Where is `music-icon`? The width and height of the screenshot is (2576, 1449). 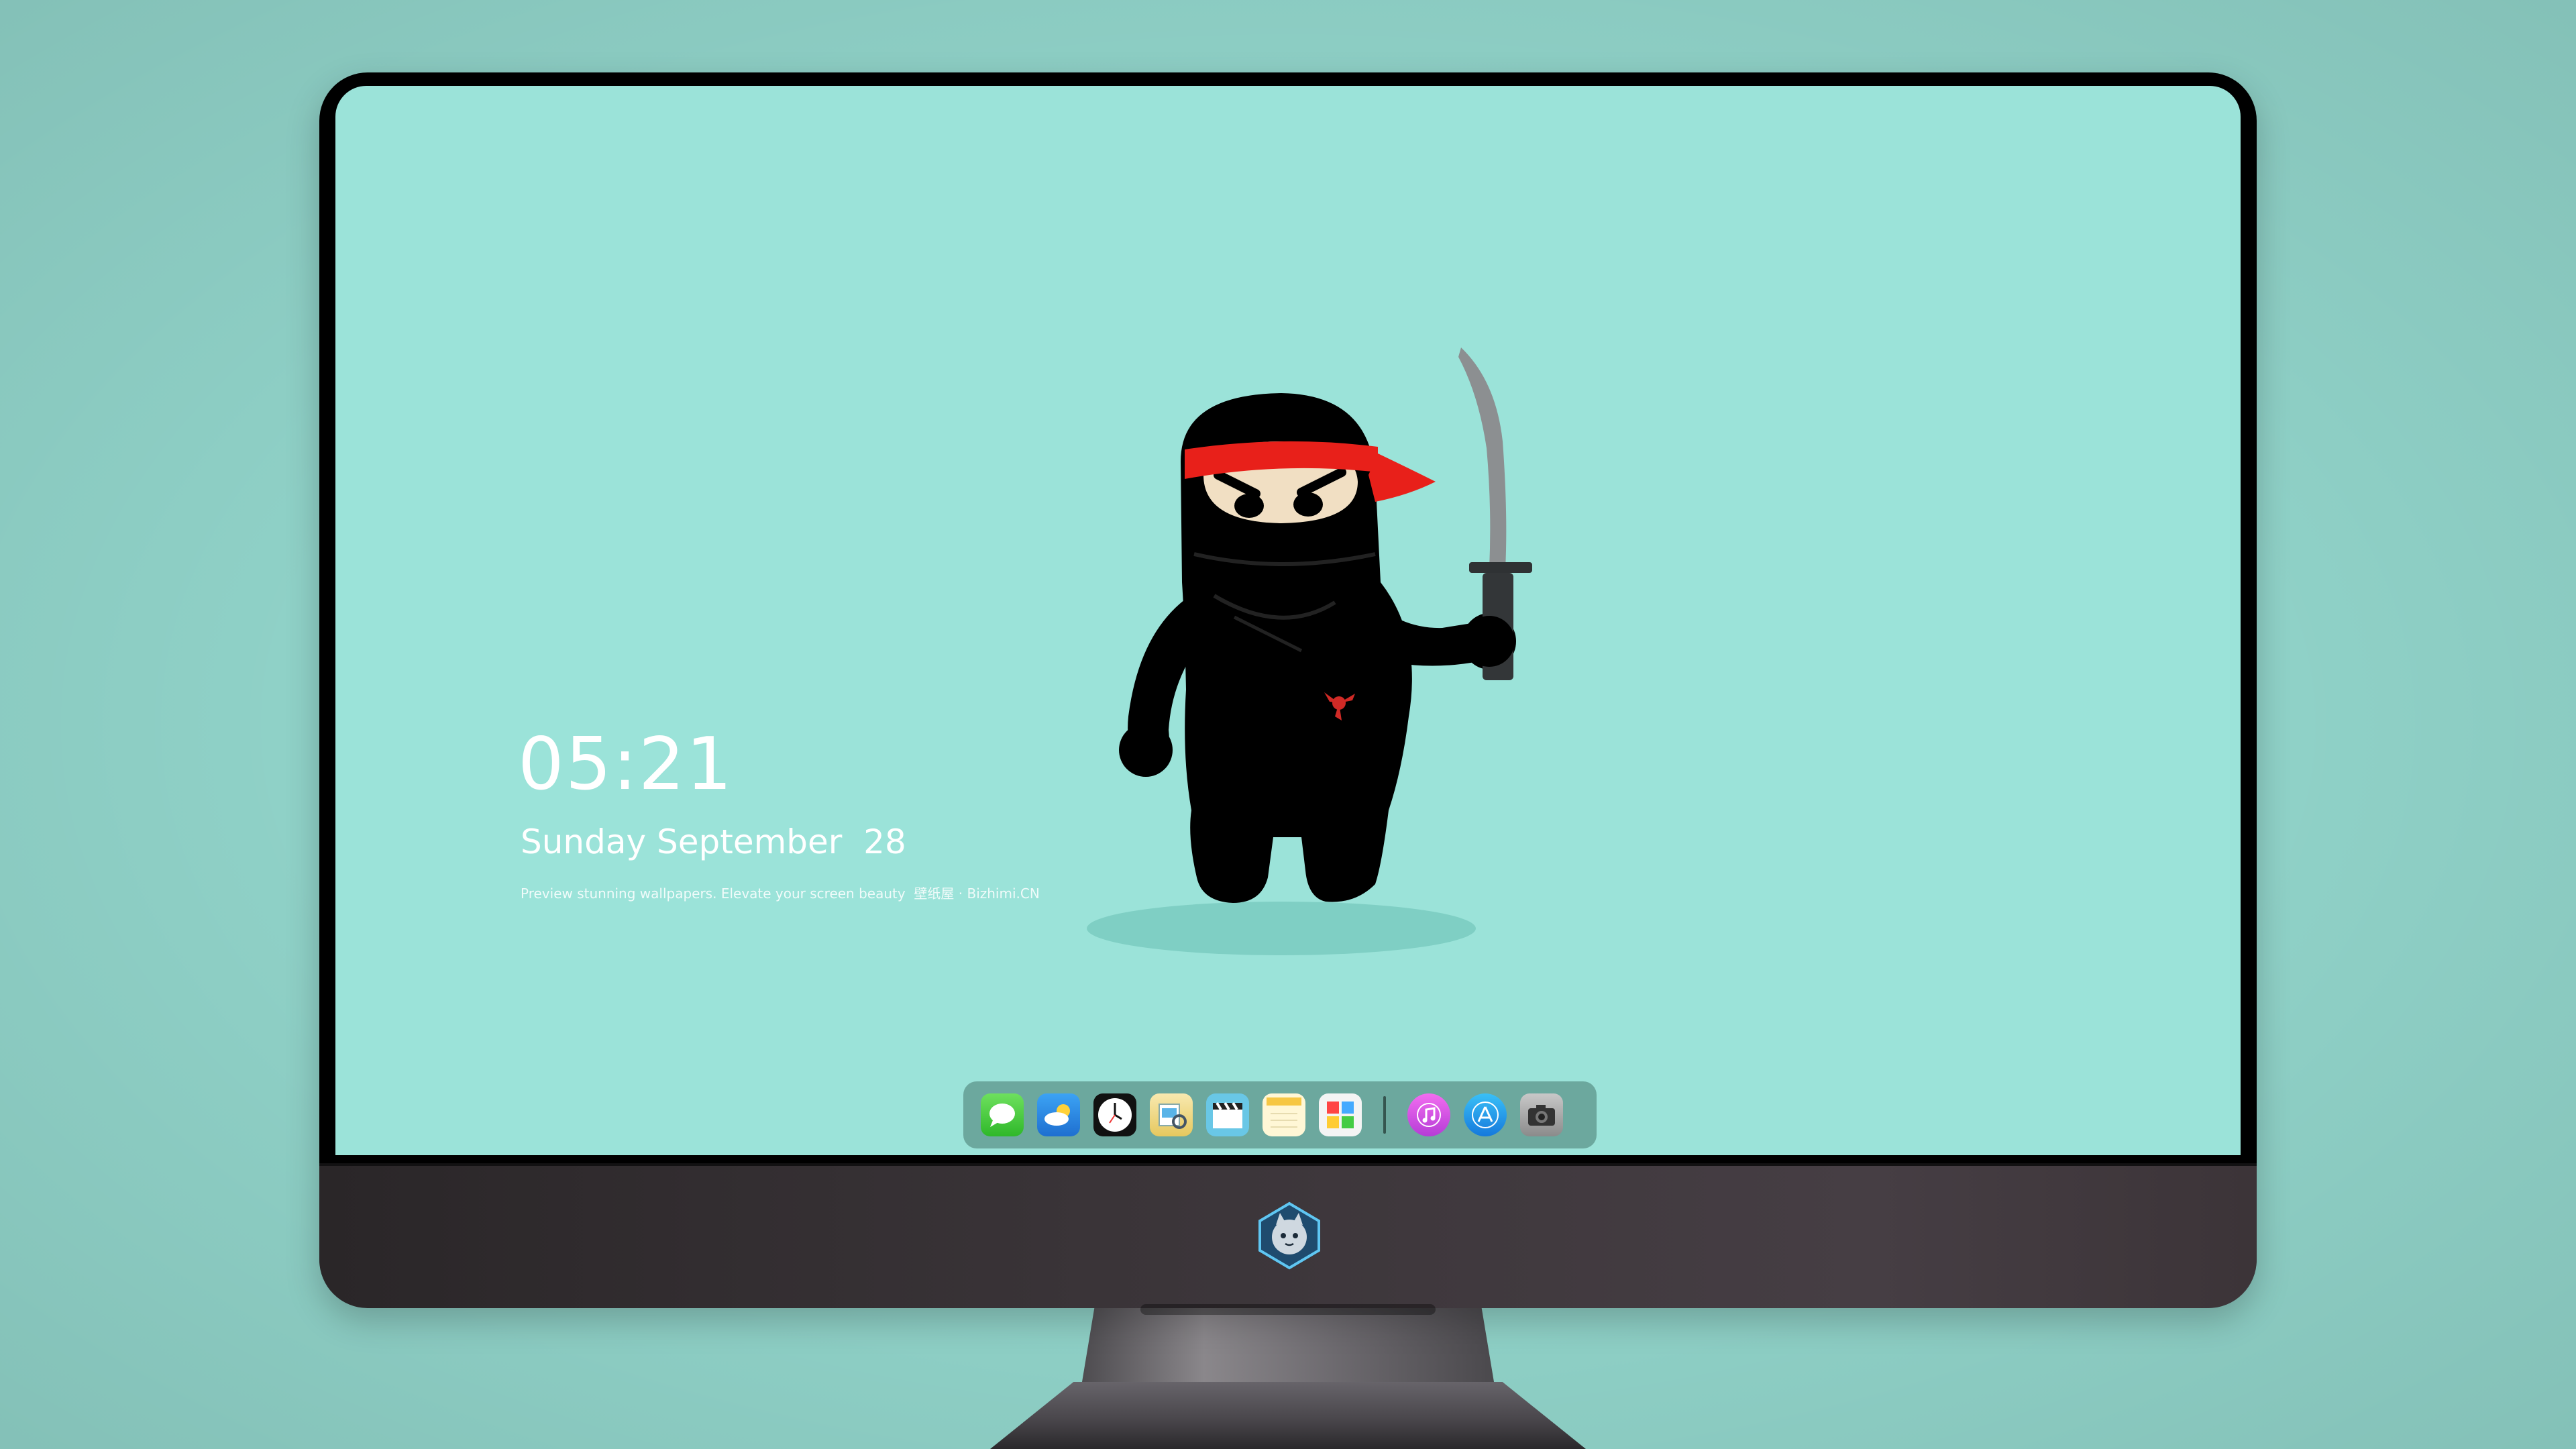
music-icon is located at coordinates (1428, 1114).